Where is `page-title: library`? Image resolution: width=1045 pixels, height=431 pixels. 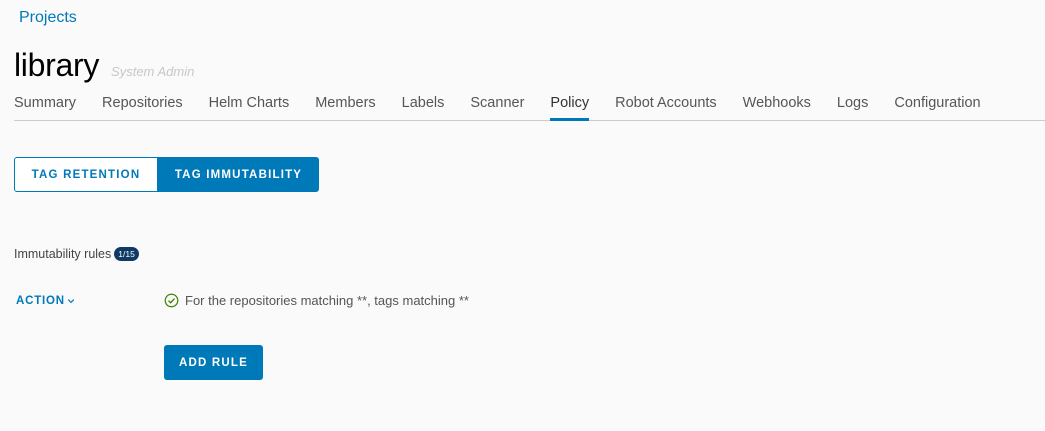 page-title: library is located at coordinates (57, 65).